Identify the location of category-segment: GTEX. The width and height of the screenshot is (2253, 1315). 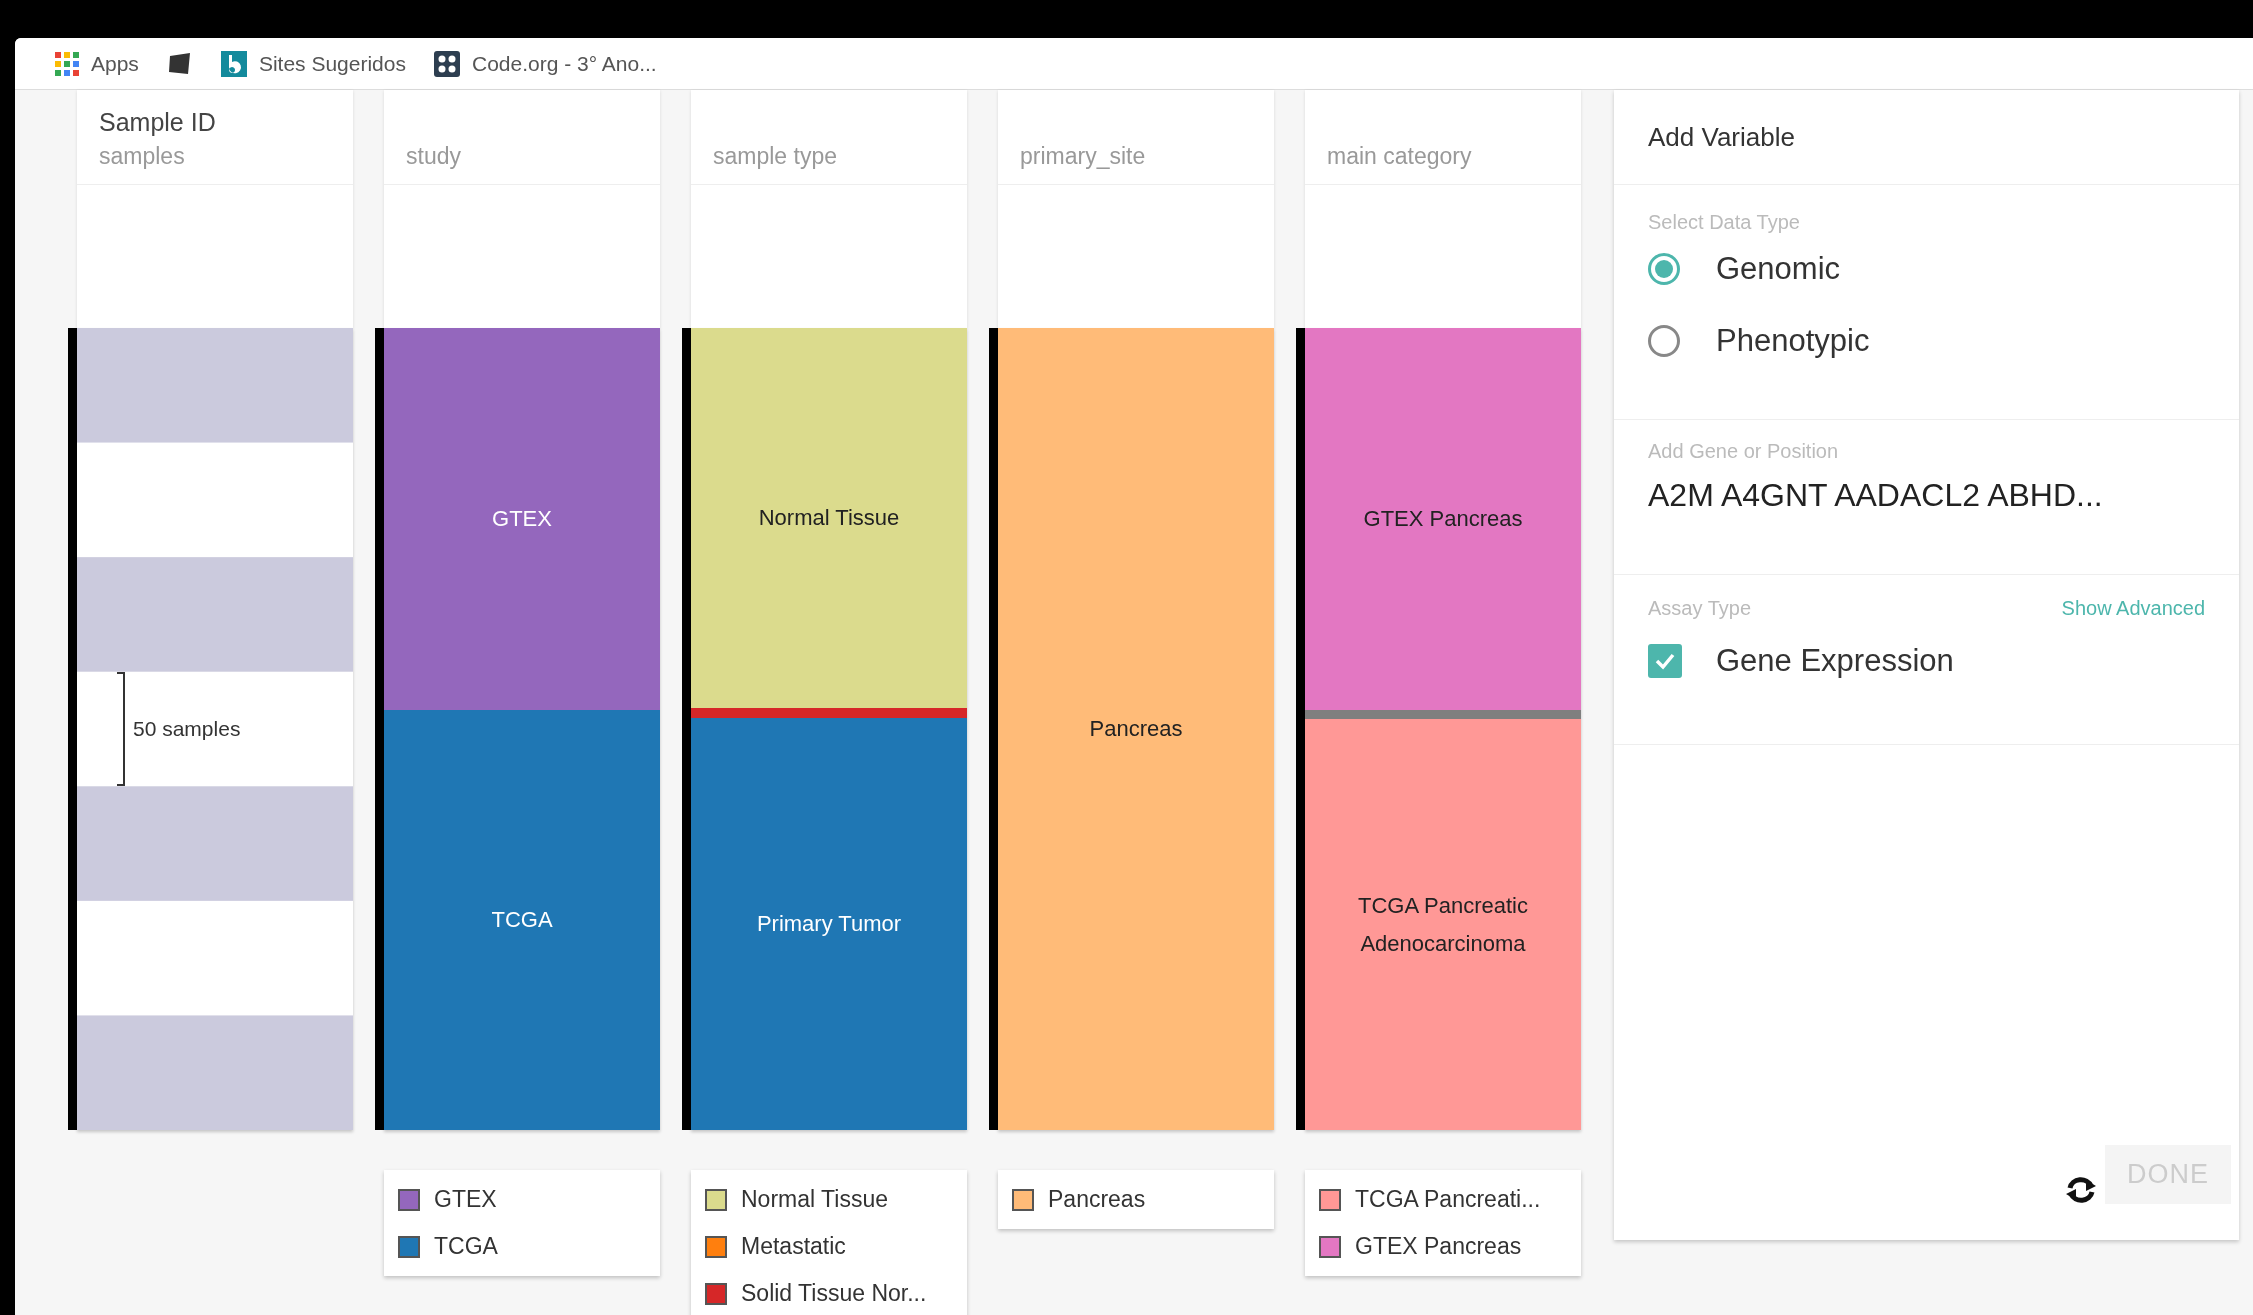
(522, 519).